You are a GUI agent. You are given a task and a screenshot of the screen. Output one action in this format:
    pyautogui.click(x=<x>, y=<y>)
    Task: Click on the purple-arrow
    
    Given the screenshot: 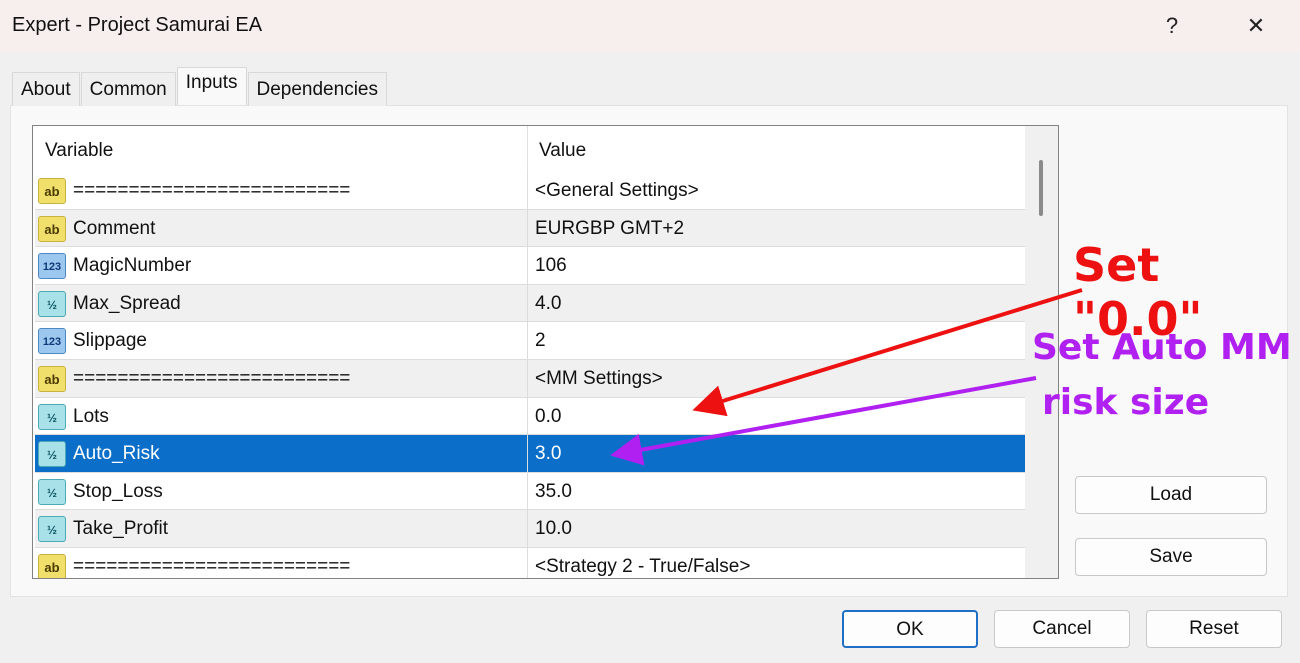 What is the action you would take?
    pyautogui.click(x=823, y=421)
    